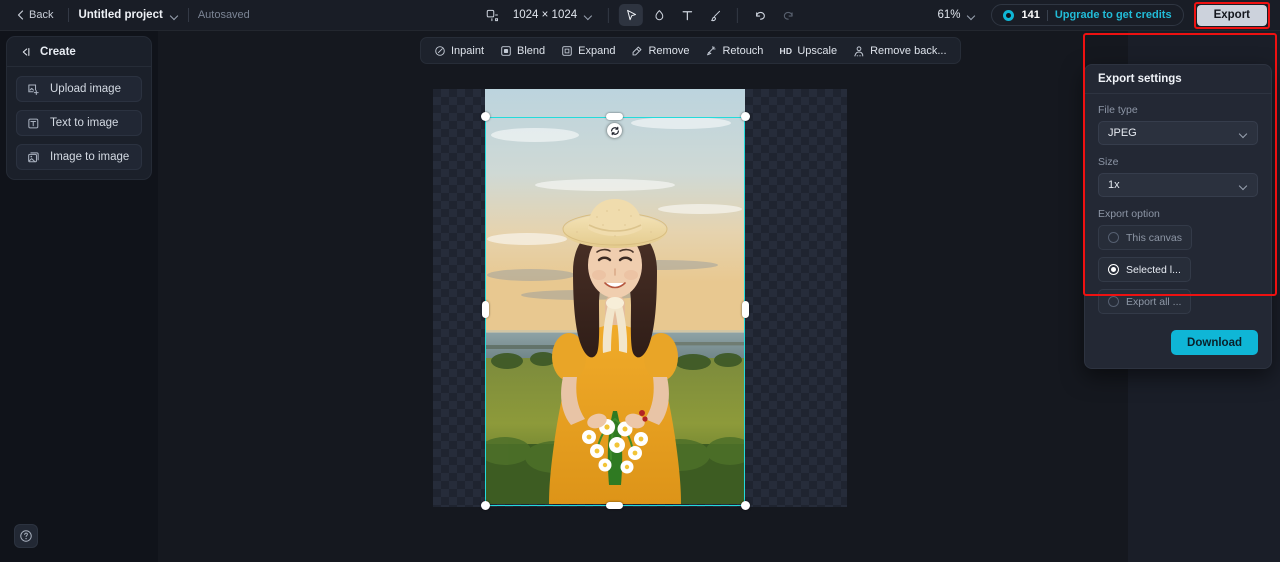 The width and height of the screenshot is (1280, 562). What do you see at coordinates (1178, 185) in the screenshot?
I see `size-select: 1x` at bounding box center [1178, 185].